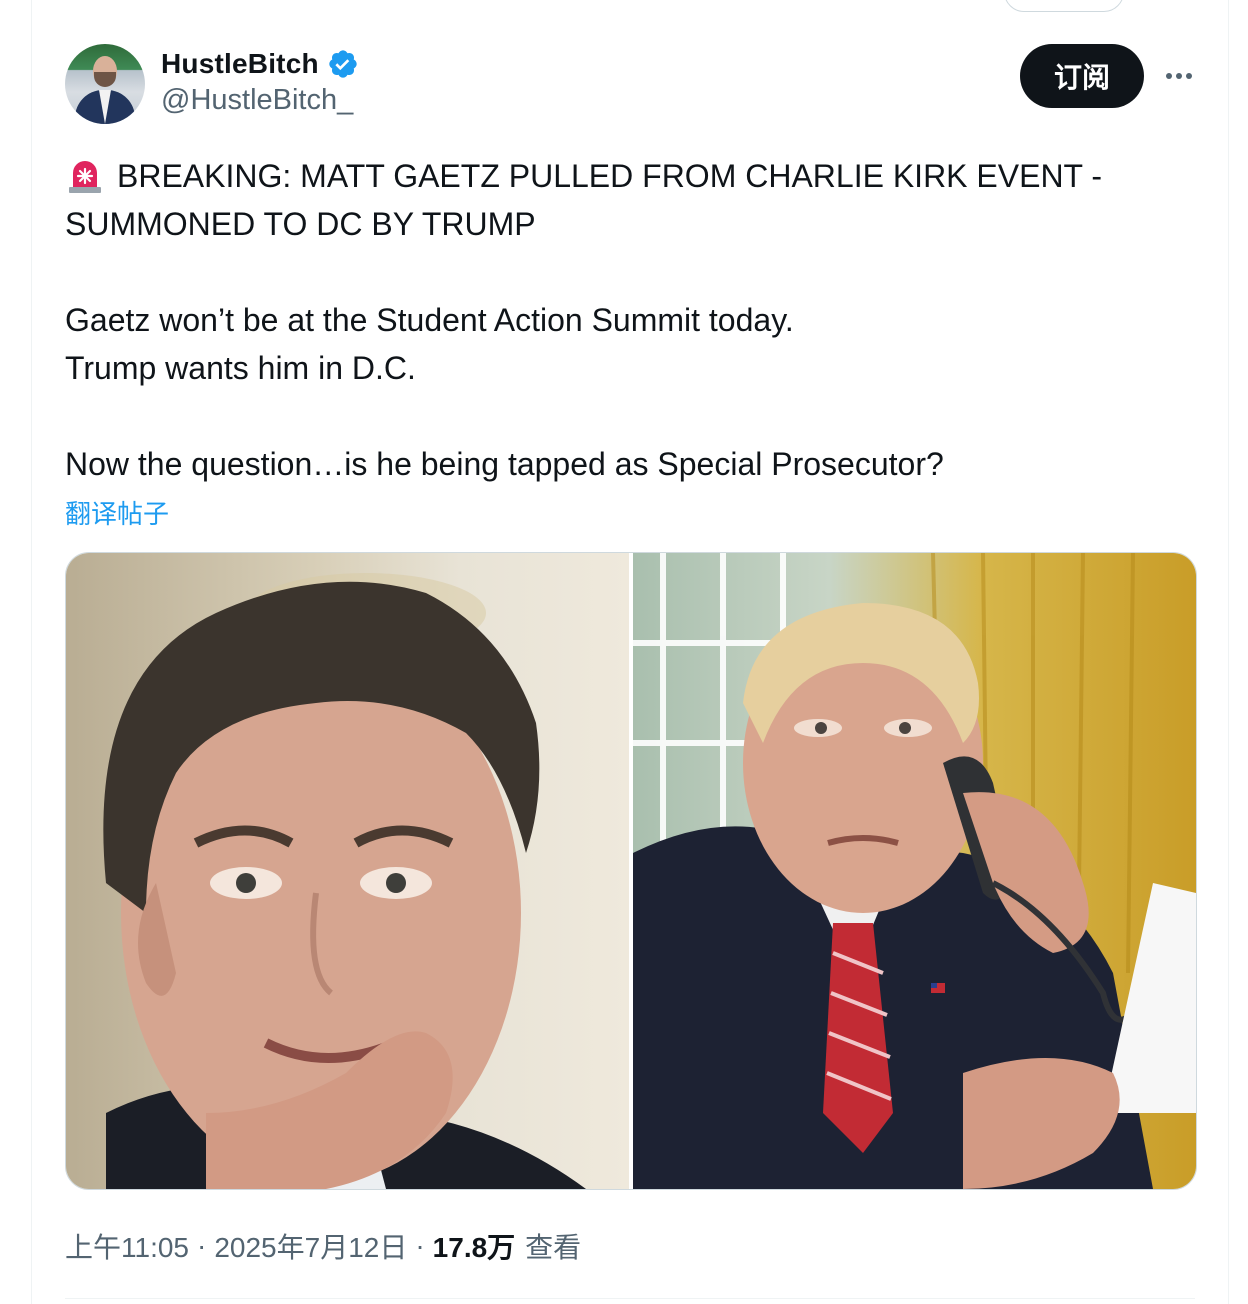 The image size is (1248, 1304). Describe the element at coordinates (1169, 76) in the screenshot. I see `more-horizontal-icon` at that location.